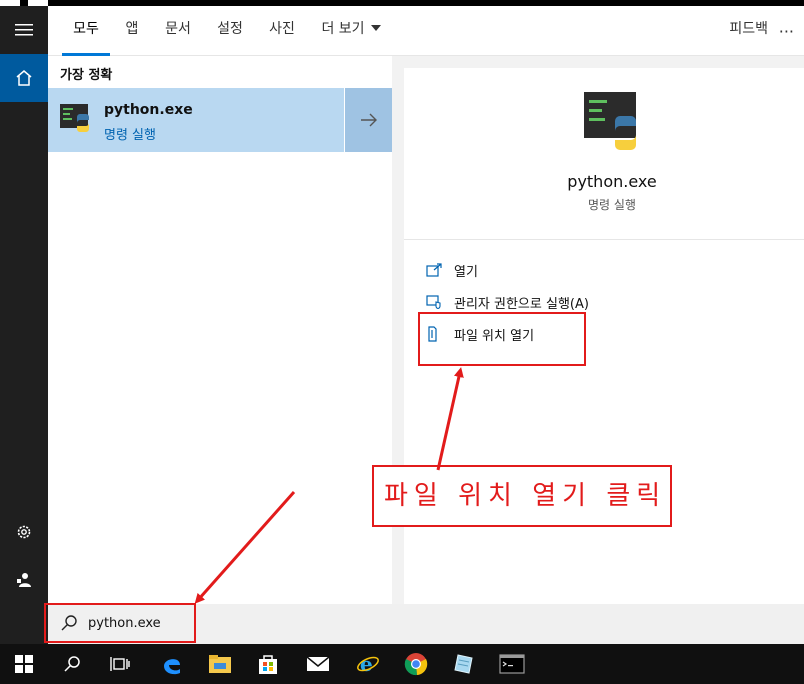 The image size is (804, 684). What do you see at coordinates (612, 205) in the screenshot?
I see `detail-app-subtitle: 명령 실행` at bounding box center [612, 205].